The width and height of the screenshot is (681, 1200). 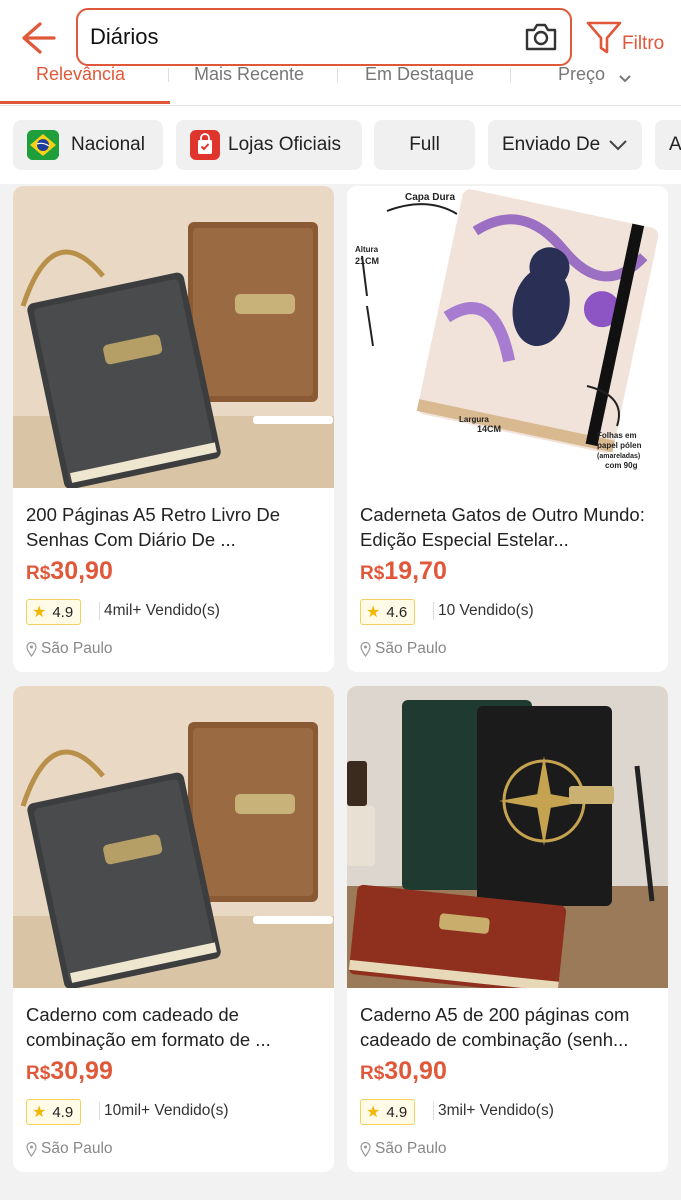 What do you see at coordinates (124, 36) in the screenshot?
I see `search-query: Diários` at bounding box center [124, 36].